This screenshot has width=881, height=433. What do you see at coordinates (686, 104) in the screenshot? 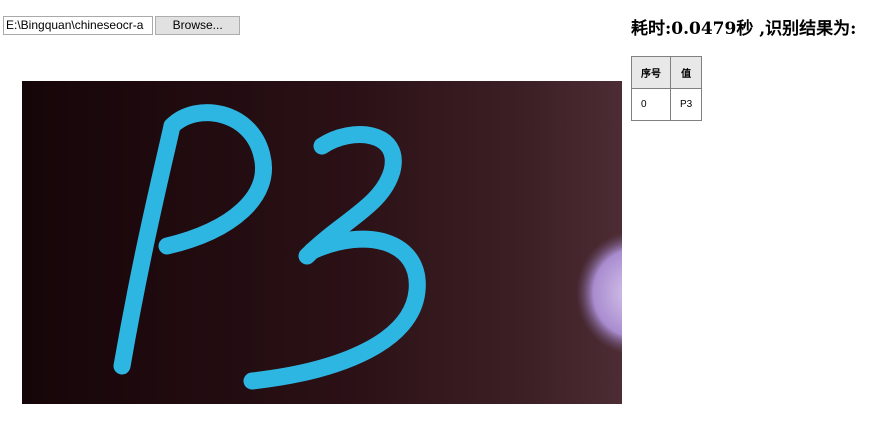
I see `cell-value: P3` at bounding box center [686, 104].